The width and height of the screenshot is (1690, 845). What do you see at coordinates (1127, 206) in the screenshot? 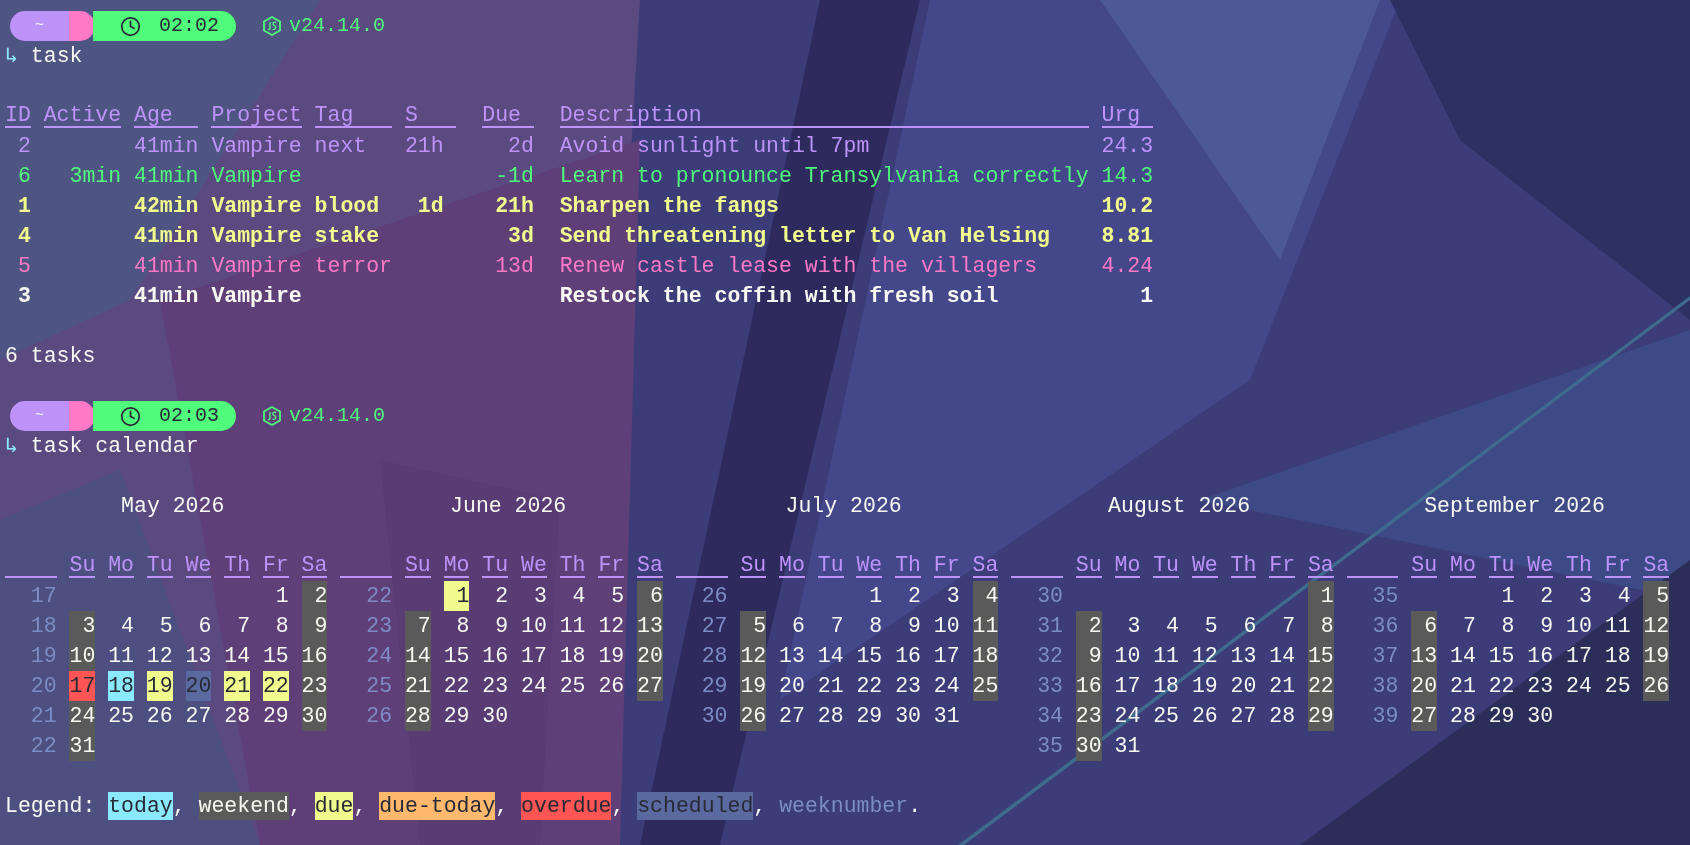
I see `table-cell-text: 10.2` at bounding box center [1127, 206].